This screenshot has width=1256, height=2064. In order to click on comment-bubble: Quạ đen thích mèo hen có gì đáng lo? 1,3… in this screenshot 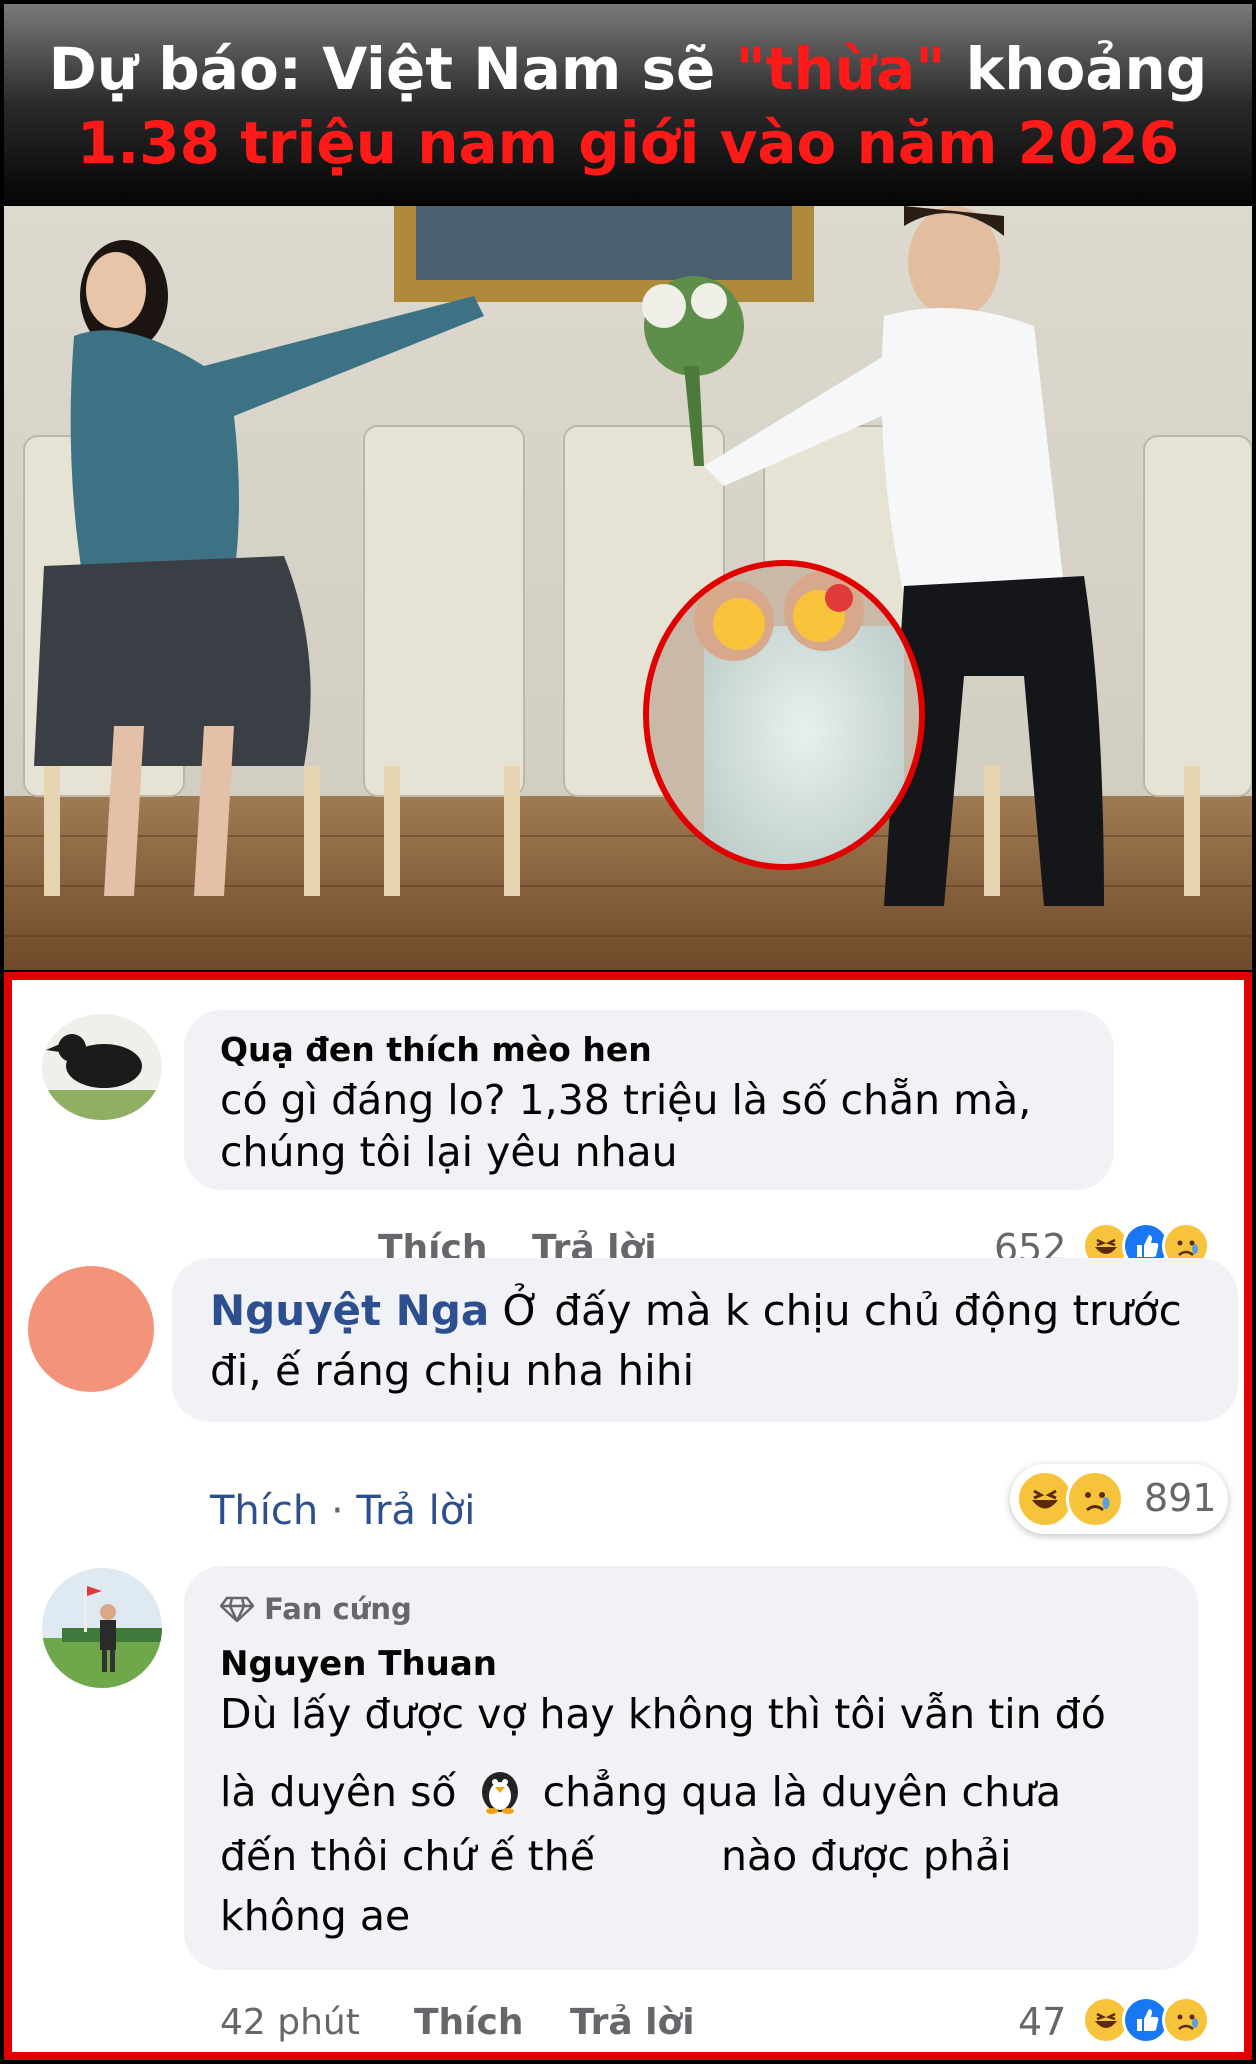, I will do `click(649, 1100)`.